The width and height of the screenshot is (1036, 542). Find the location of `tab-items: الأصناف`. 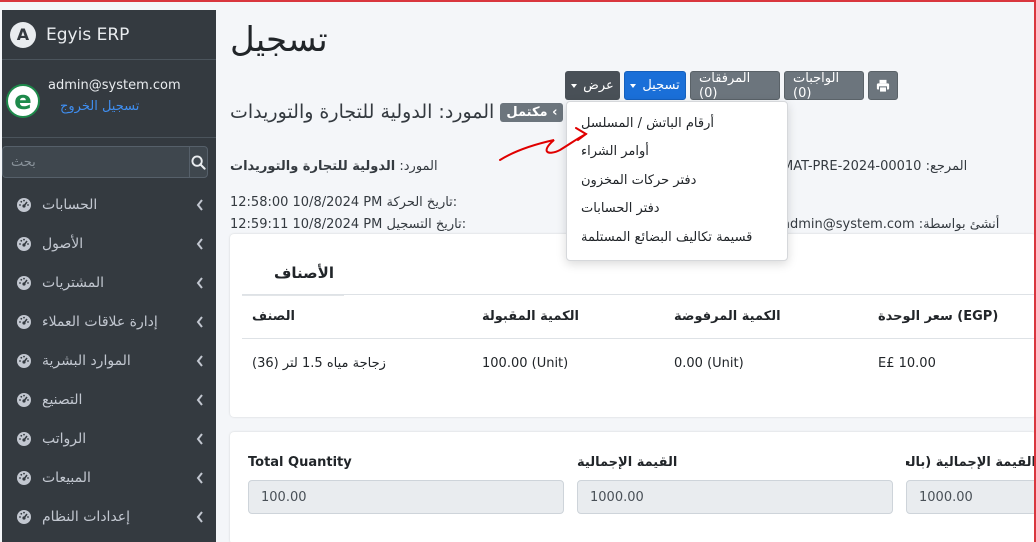

tab-items: الأصناف is located at coordinates (293, 274).